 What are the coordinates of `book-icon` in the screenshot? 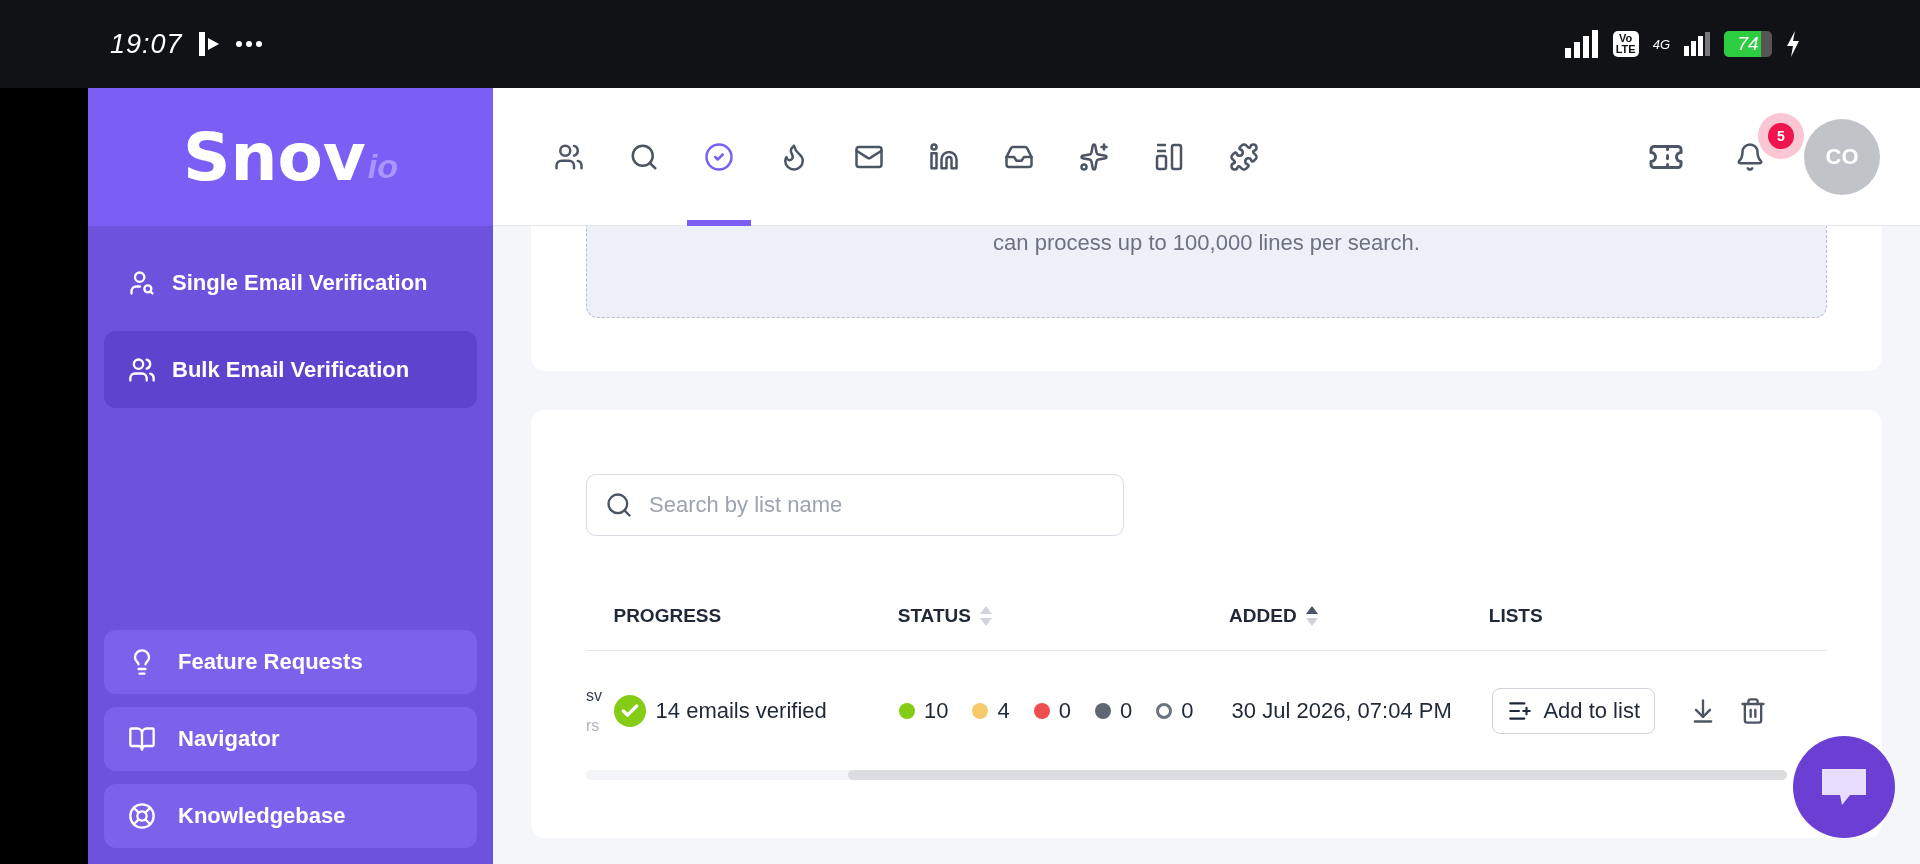 It's located at (142, 739).